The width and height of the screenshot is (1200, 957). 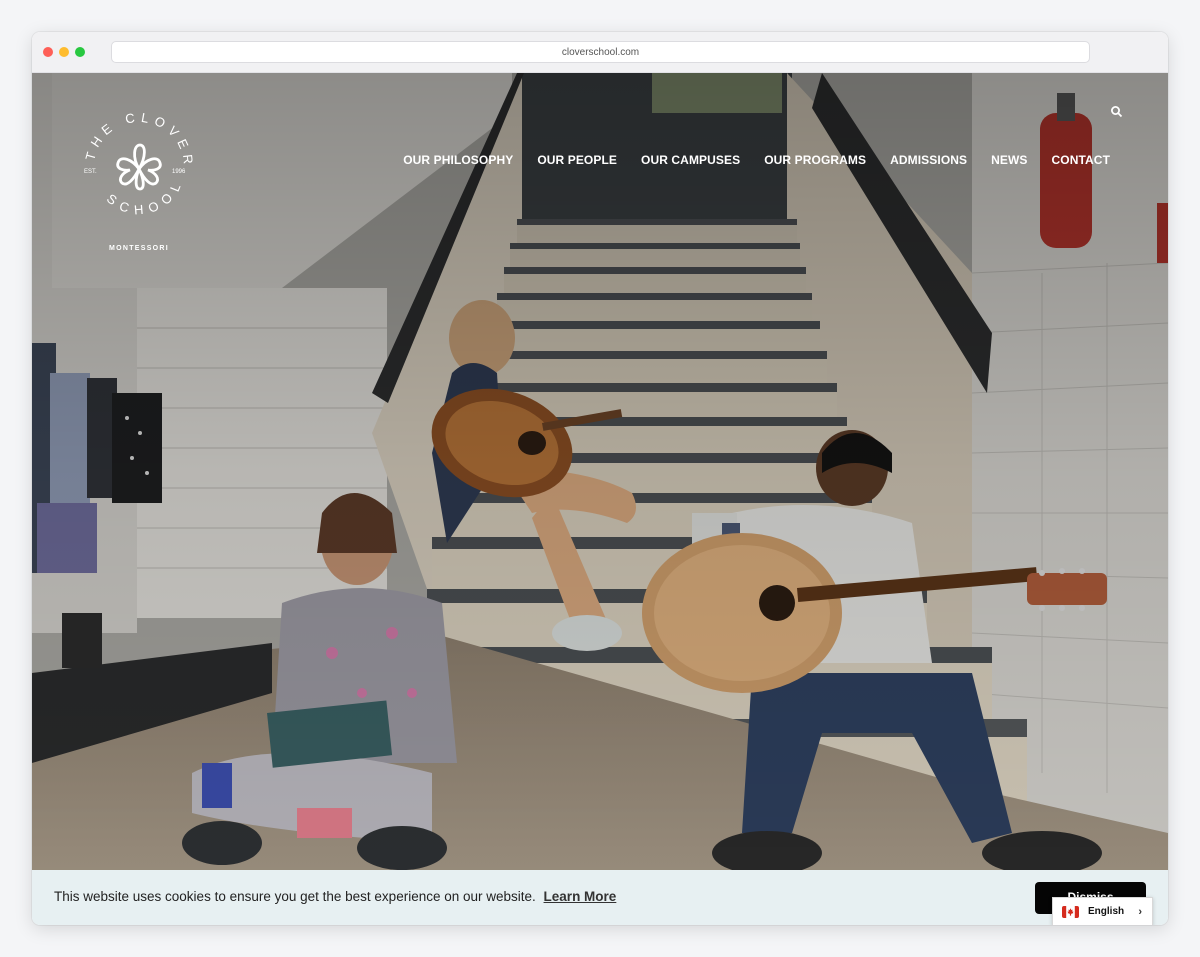 What do you see at coordinates (1117, 112) in the screenshot?
I see `search-icon` at bounding box center [1117, 112].